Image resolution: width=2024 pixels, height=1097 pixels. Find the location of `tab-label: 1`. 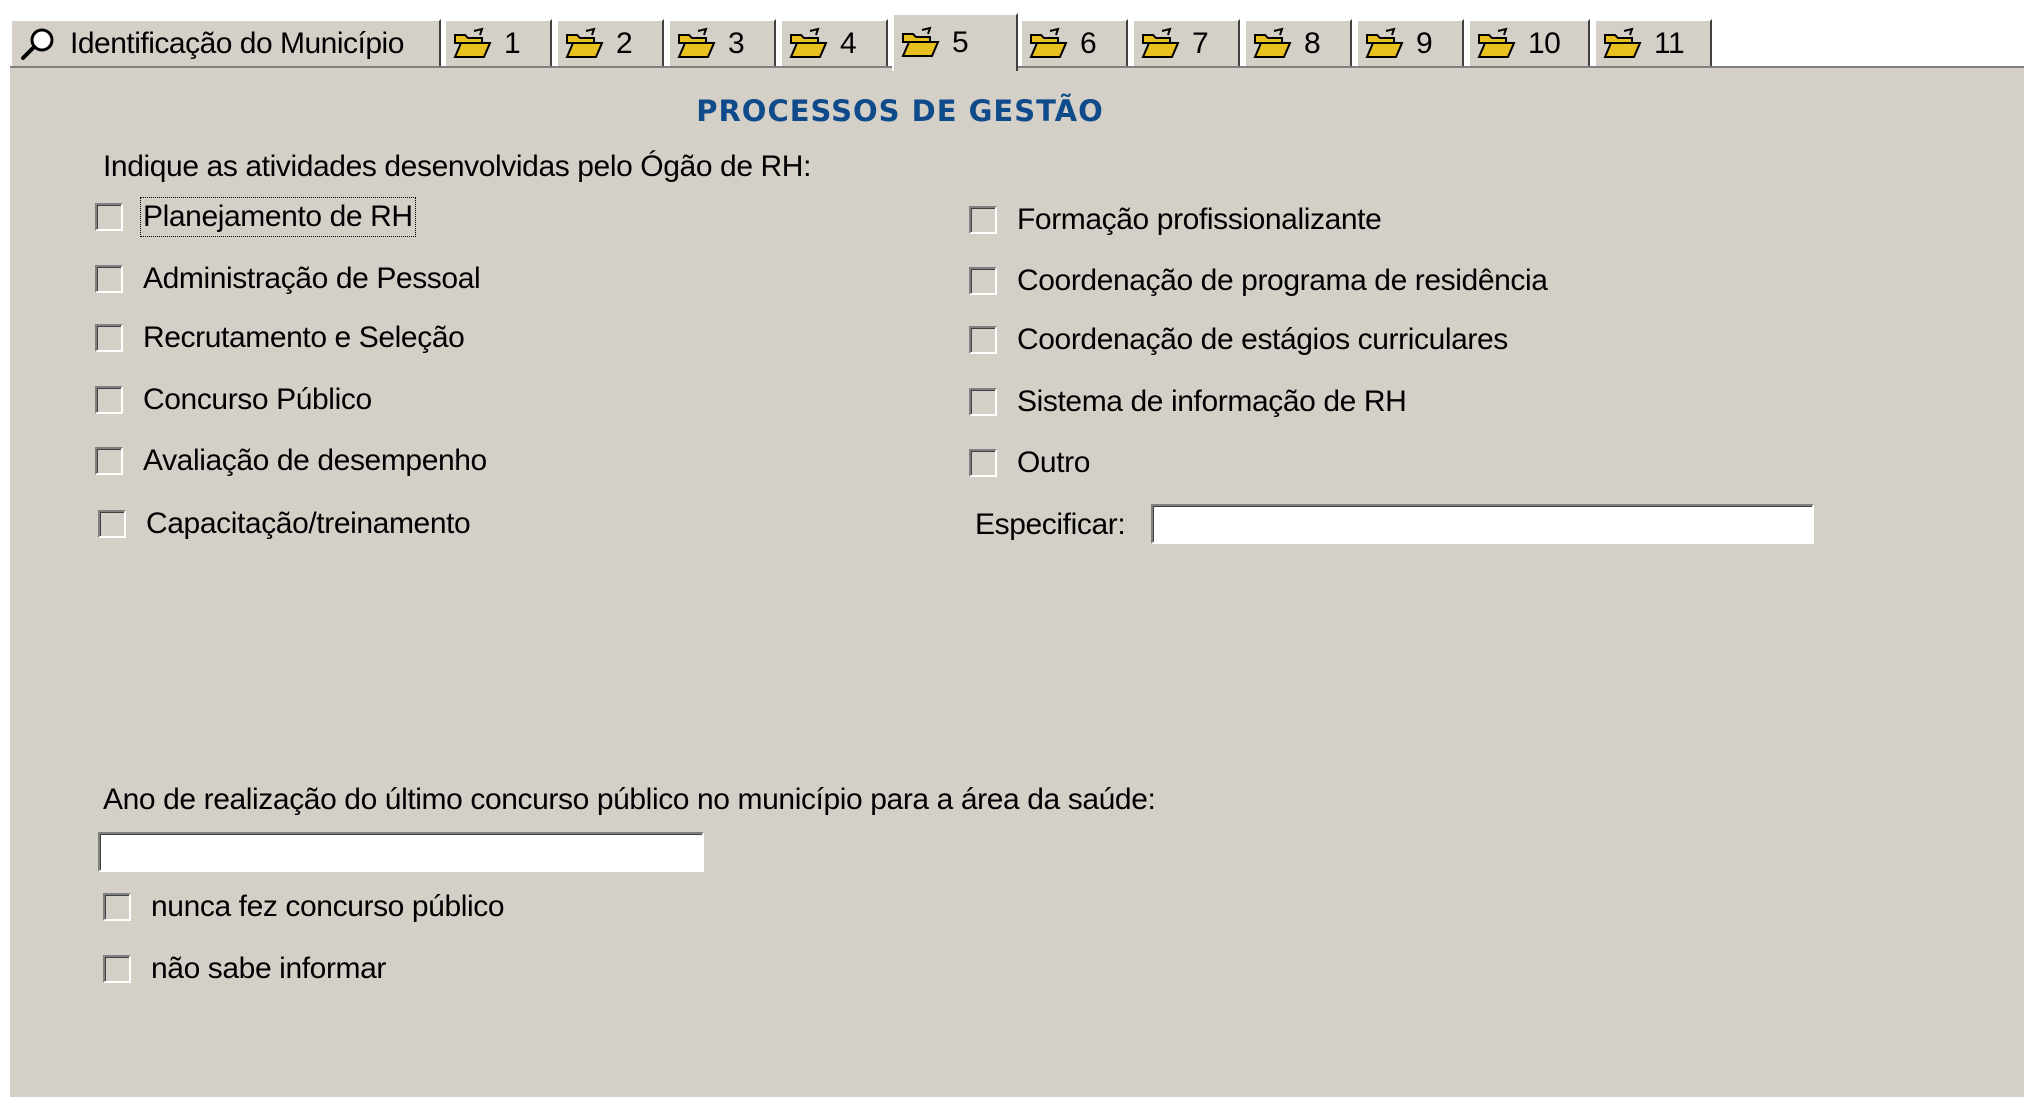

tab-label: 1 is located at coordinates (512, 43).